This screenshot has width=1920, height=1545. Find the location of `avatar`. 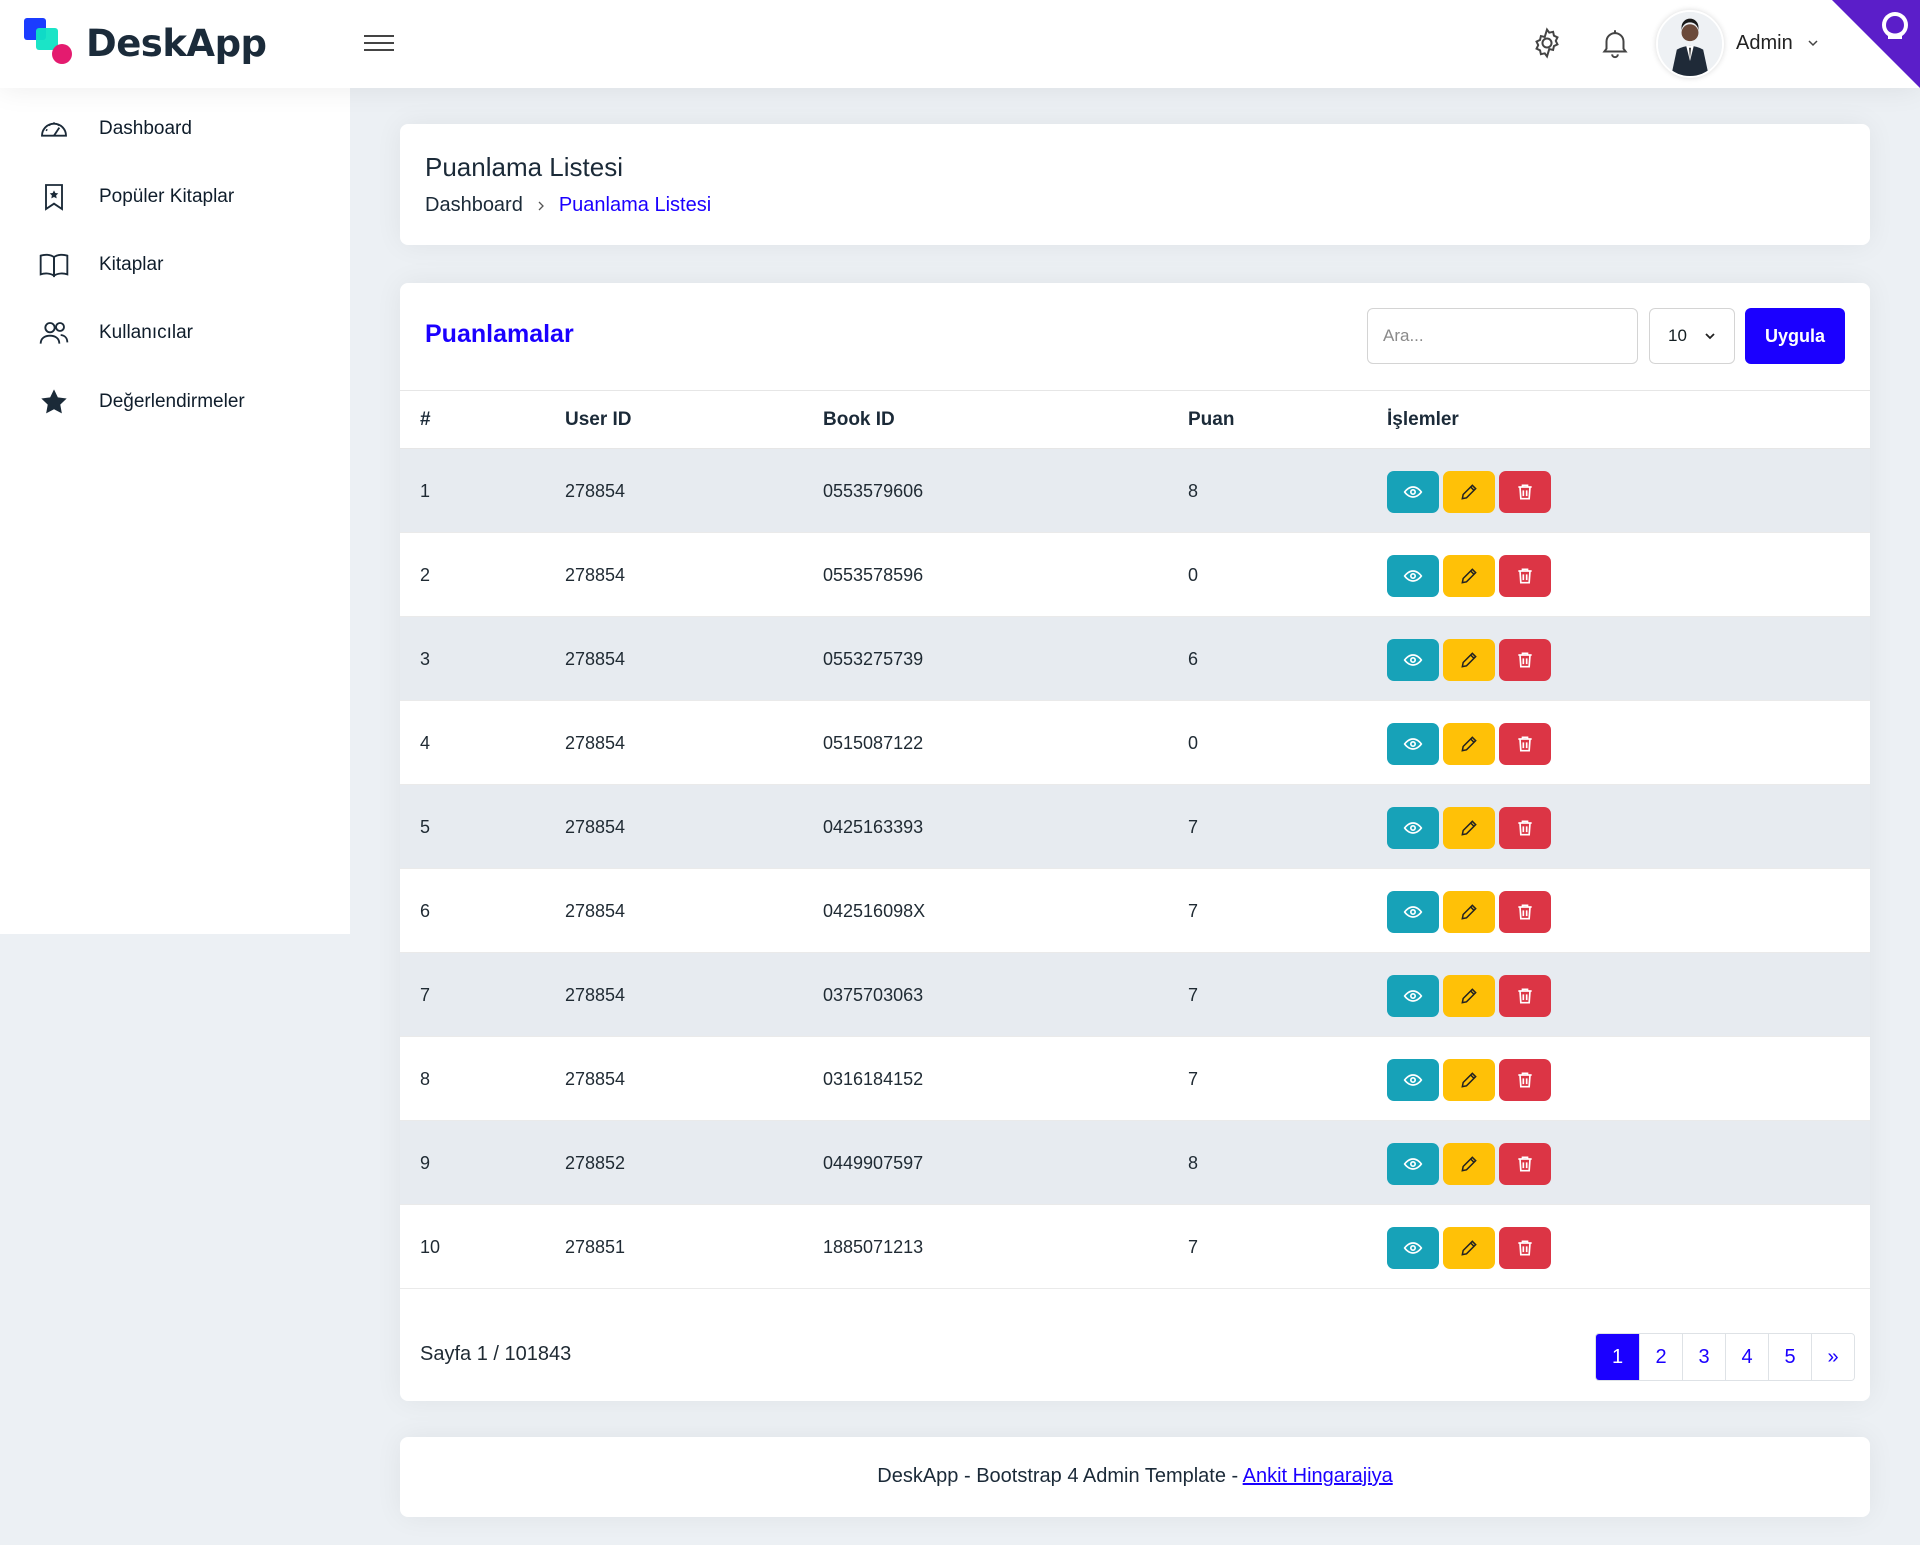

avatar is located at coordinates (1690, 44).